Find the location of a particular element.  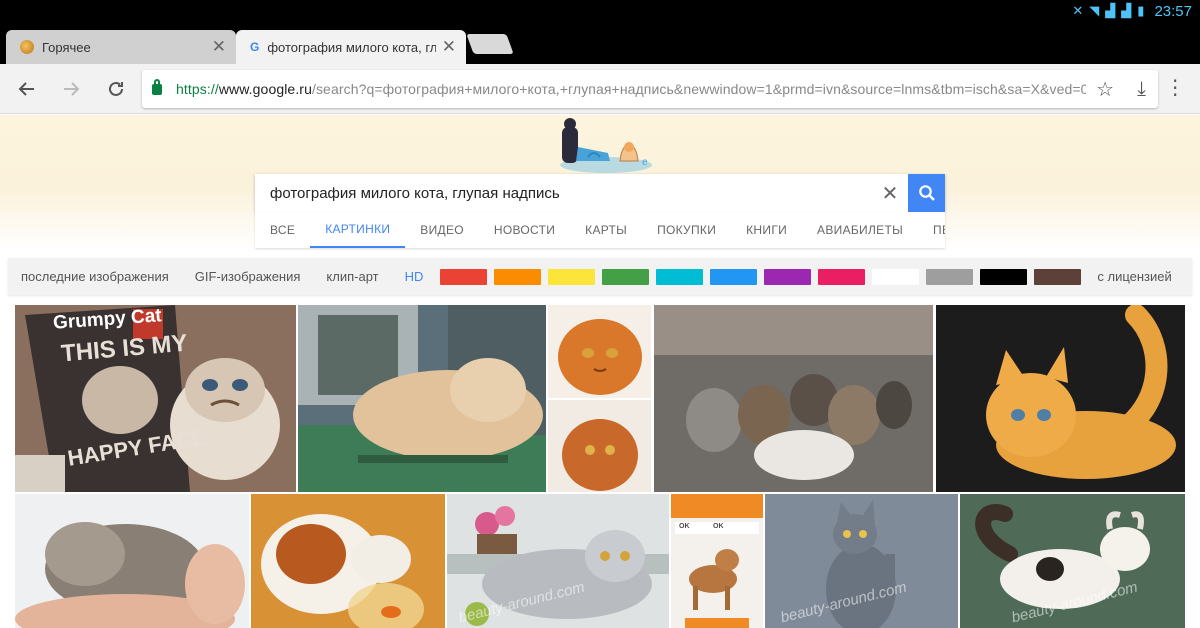

status-icons: ✕ ◥ ▟ ▟ ▮ 23:57 is located at coordinates (1132, 11).